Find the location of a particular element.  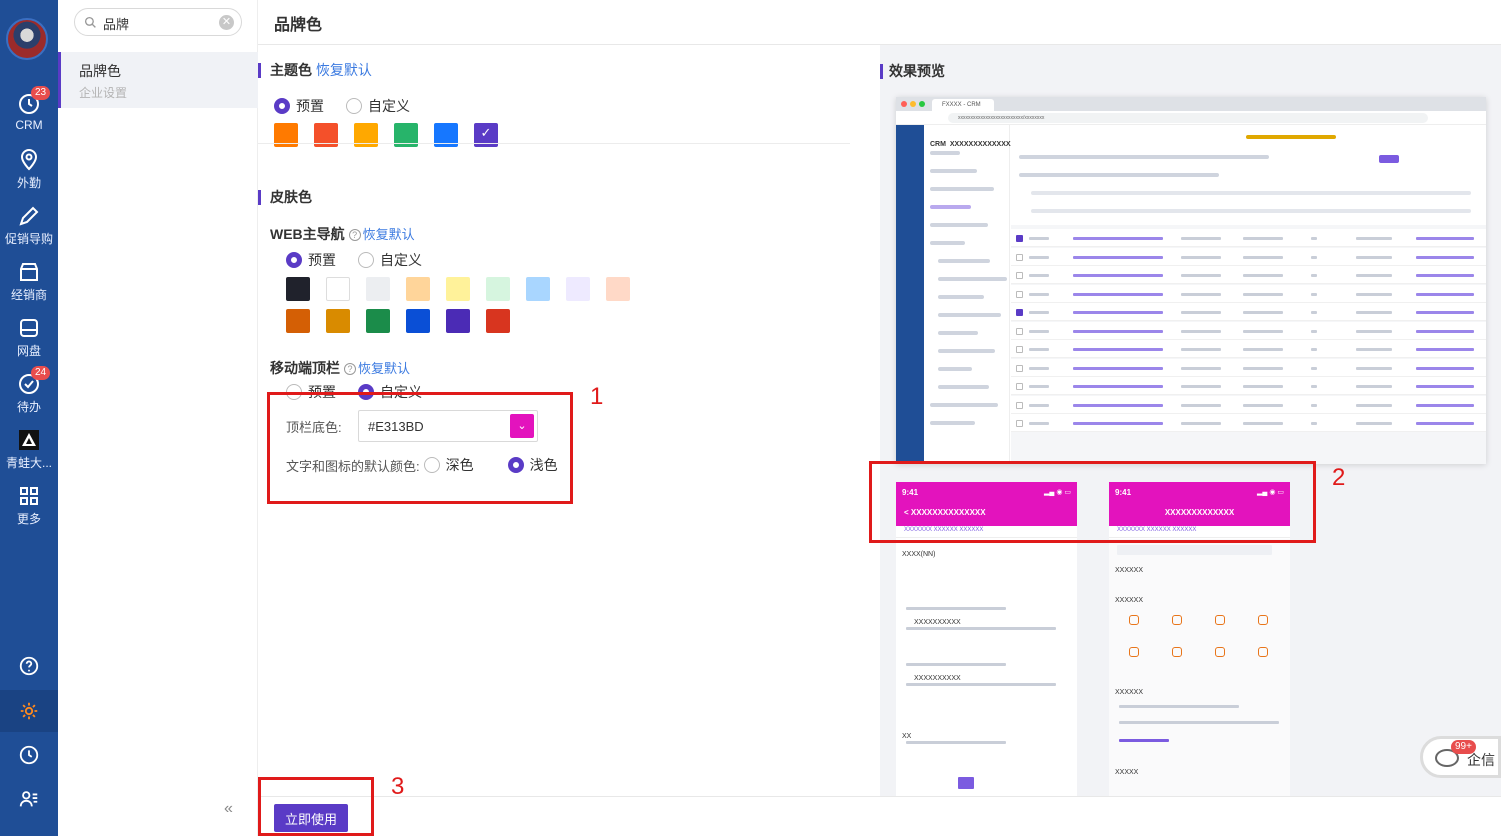

skin-section-title: 皮肤色 is located at coordinates (285, 197).